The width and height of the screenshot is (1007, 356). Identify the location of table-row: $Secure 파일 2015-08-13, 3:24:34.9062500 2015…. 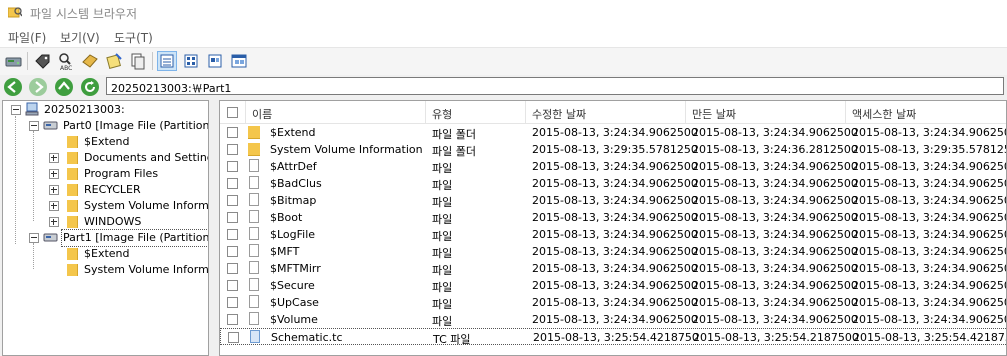
(613, 285).